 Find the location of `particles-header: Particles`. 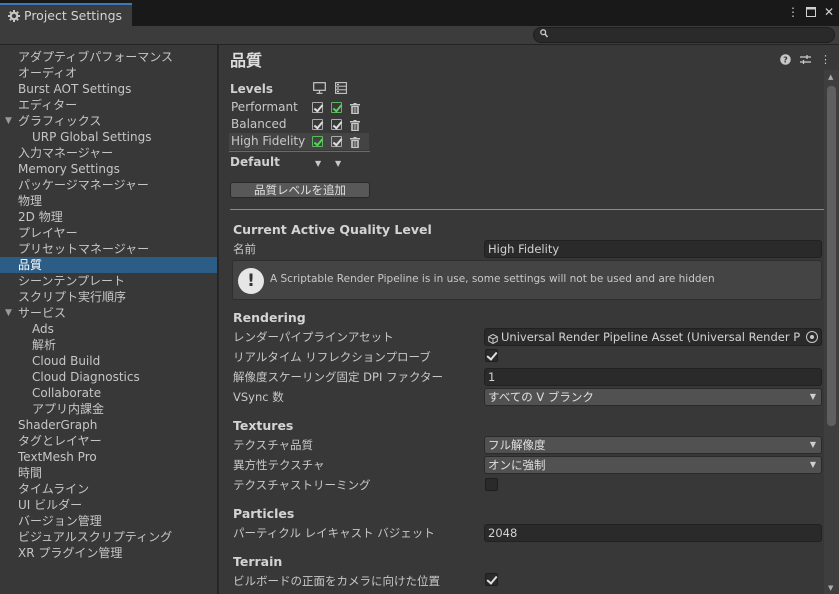

particles-header: Particles is located at coordinates (264, 513).